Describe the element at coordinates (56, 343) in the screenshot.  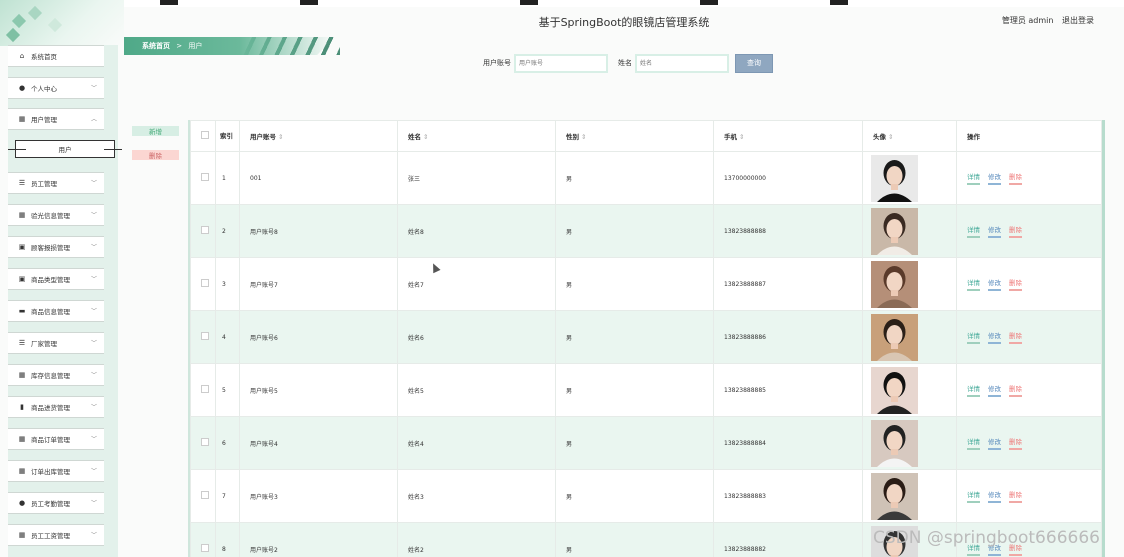
I see `sidebar-item: ☰ 厂家管理 ﹀` at that location.